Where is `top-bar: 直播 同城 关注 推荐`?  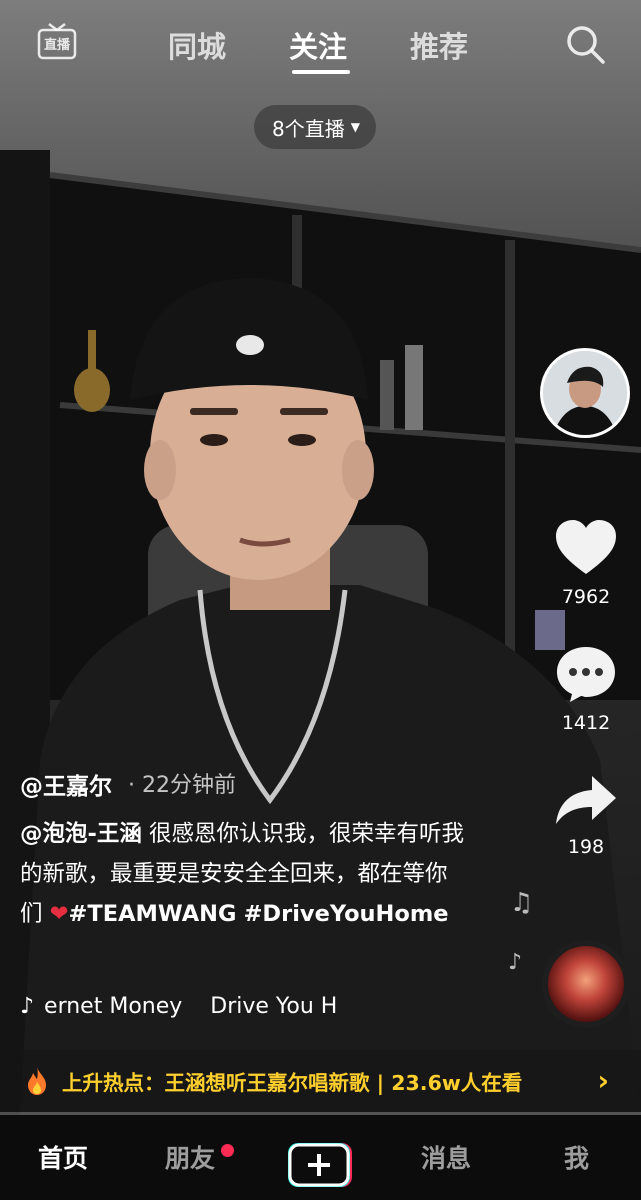 top-bar: 直播 同城 关注 推荐 is located at coordinates (320, 45).